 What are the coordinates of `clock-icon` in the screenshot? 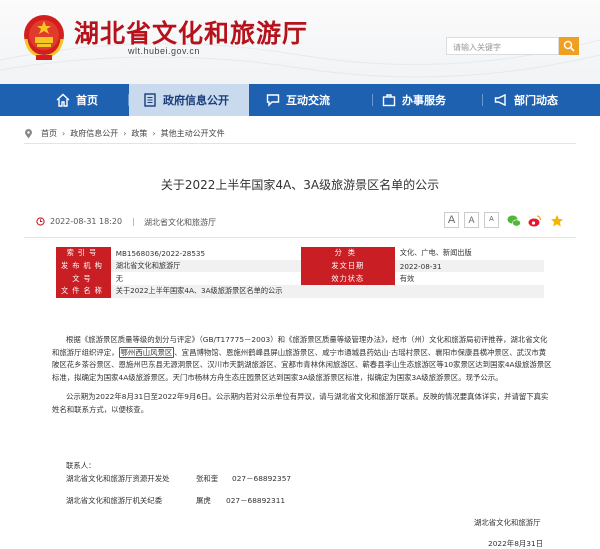 It's located at (40, 221).